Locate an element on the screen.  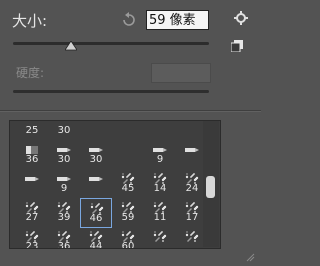
brush-size-label: 39 is located at coordinates (64, 217).